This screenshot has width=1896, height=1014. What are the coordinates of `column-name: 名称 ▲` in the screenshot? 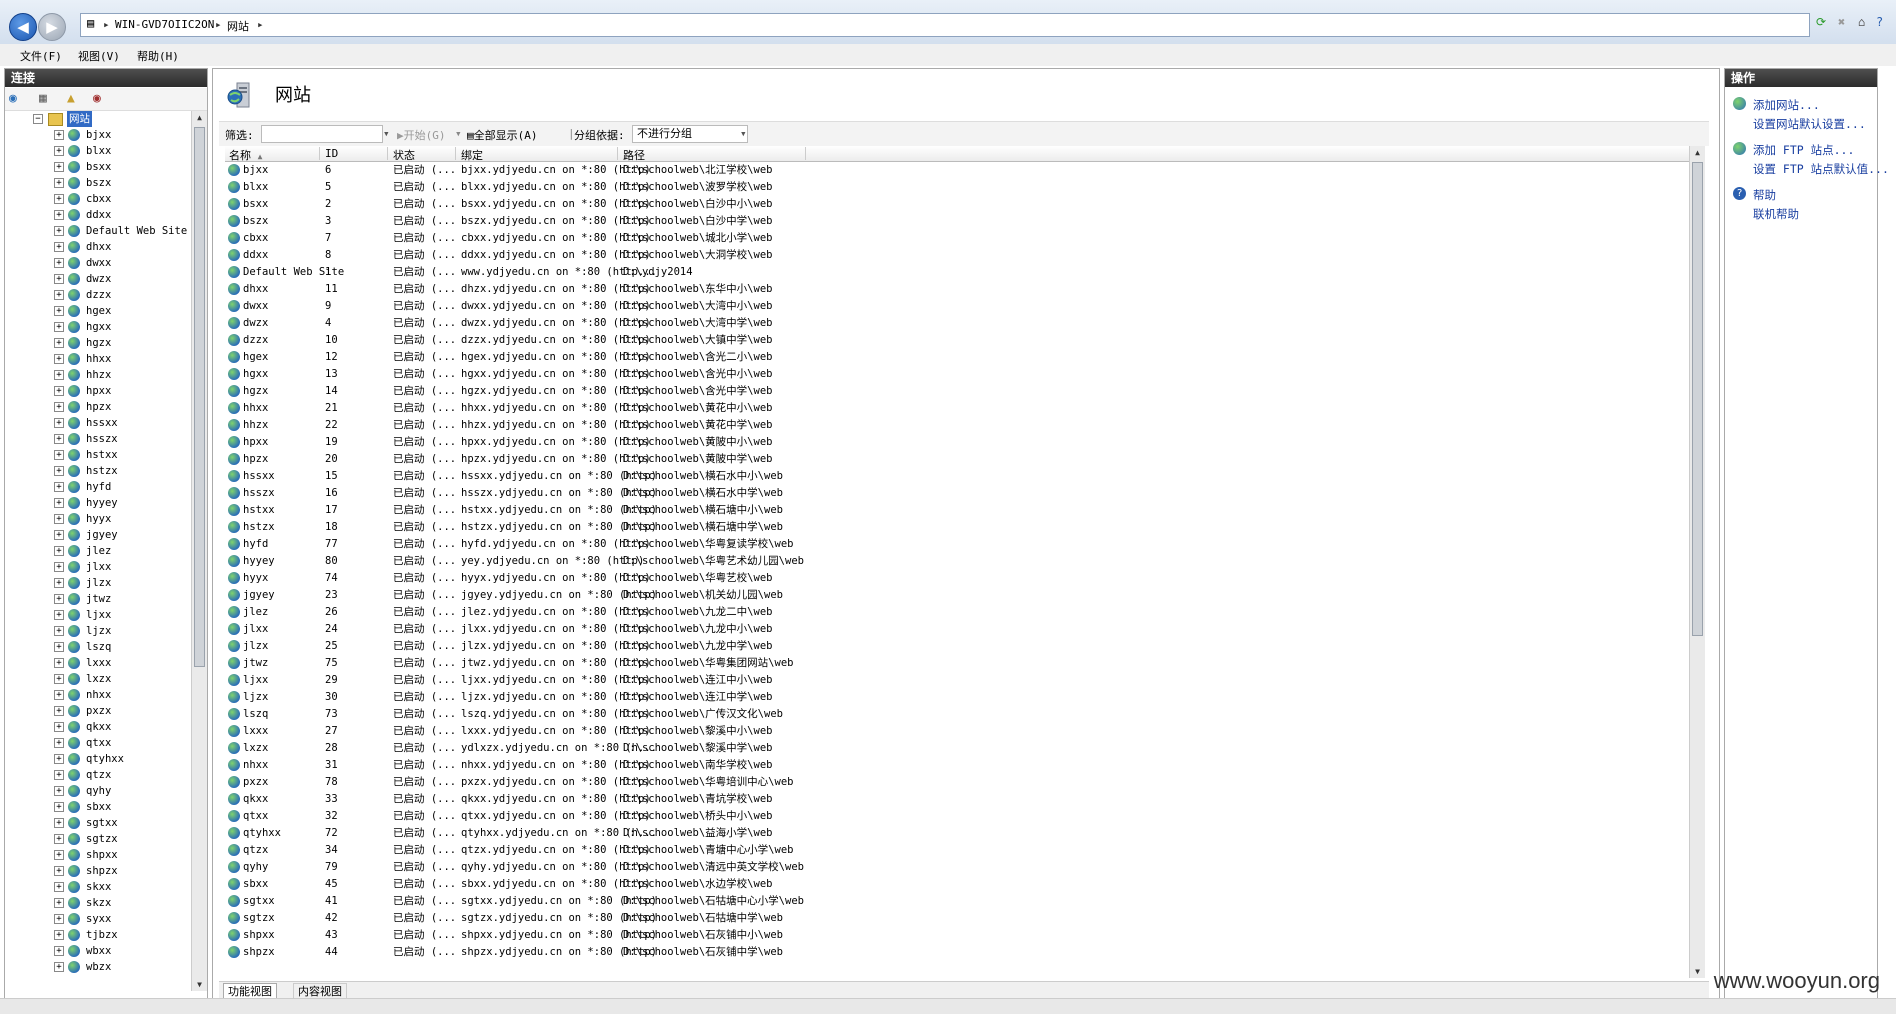 It's located at (274, 154).